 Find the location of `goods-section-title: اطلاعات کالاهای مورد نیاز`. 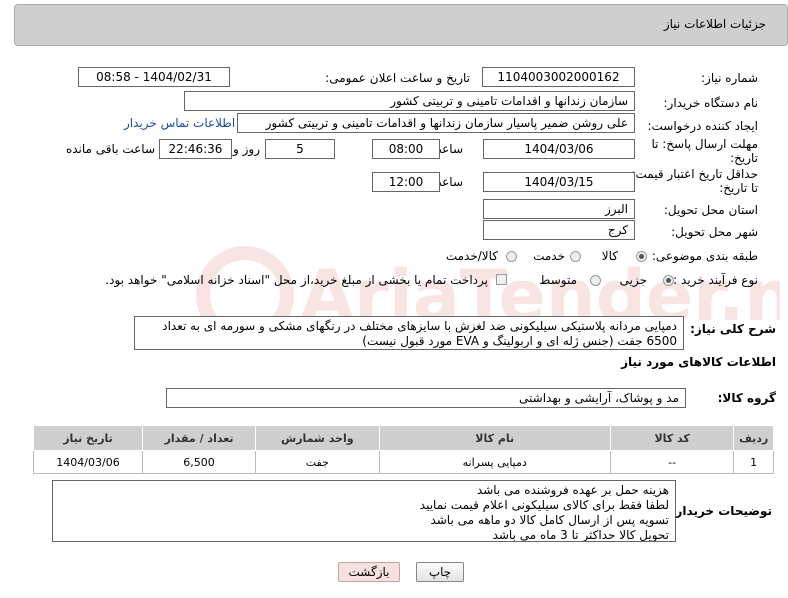

goods-section-title: اطلاعات کالاهای مورد نیاز is located at coordinates (698, 362).